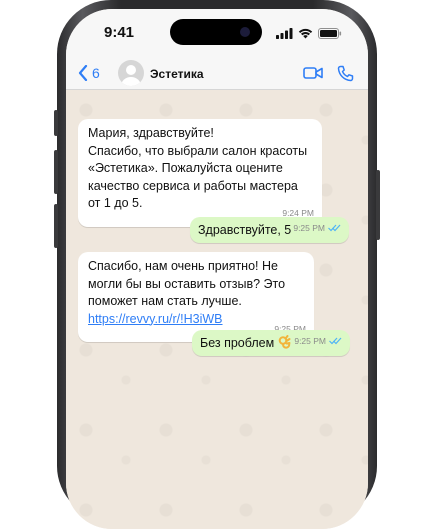  What do you see at coordinates (89, 73) in the screenshot?
I see `back-button: 6` at bounding box center [89, 73].